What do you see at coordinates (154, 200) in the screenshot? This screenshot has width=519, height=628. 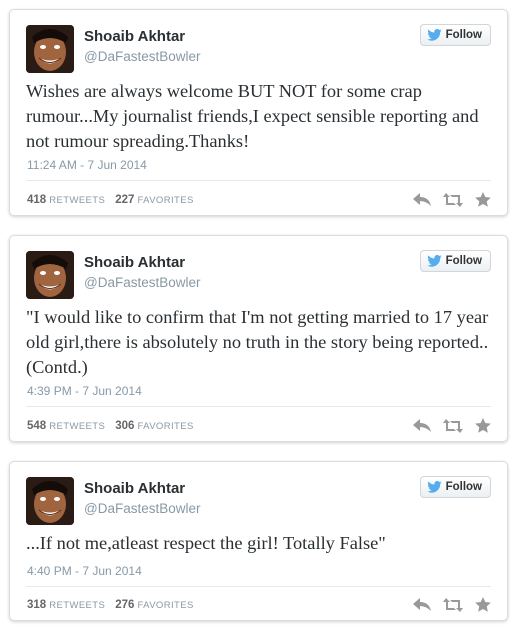 I see `favorite-count: 227 FAVORITES` at bounding box center [154, 200].